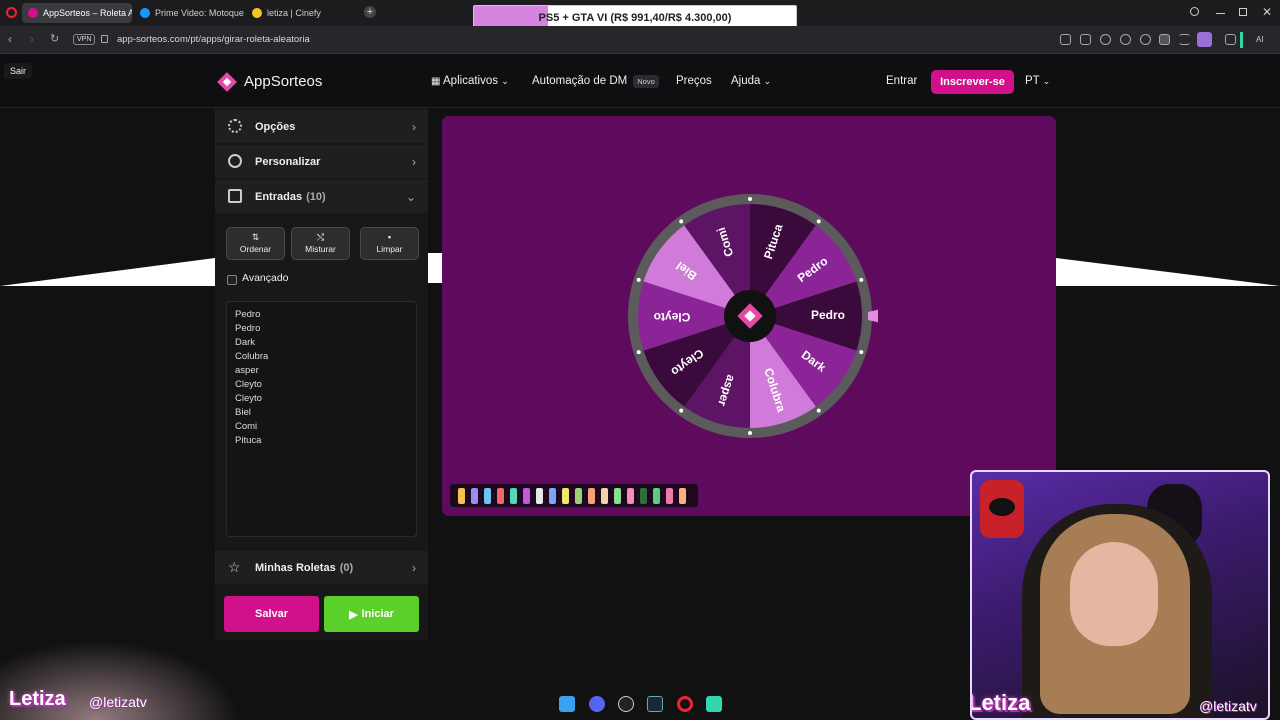 The image size is (1280, 720). I want to click on extensions-icon, so click(1230, 39).